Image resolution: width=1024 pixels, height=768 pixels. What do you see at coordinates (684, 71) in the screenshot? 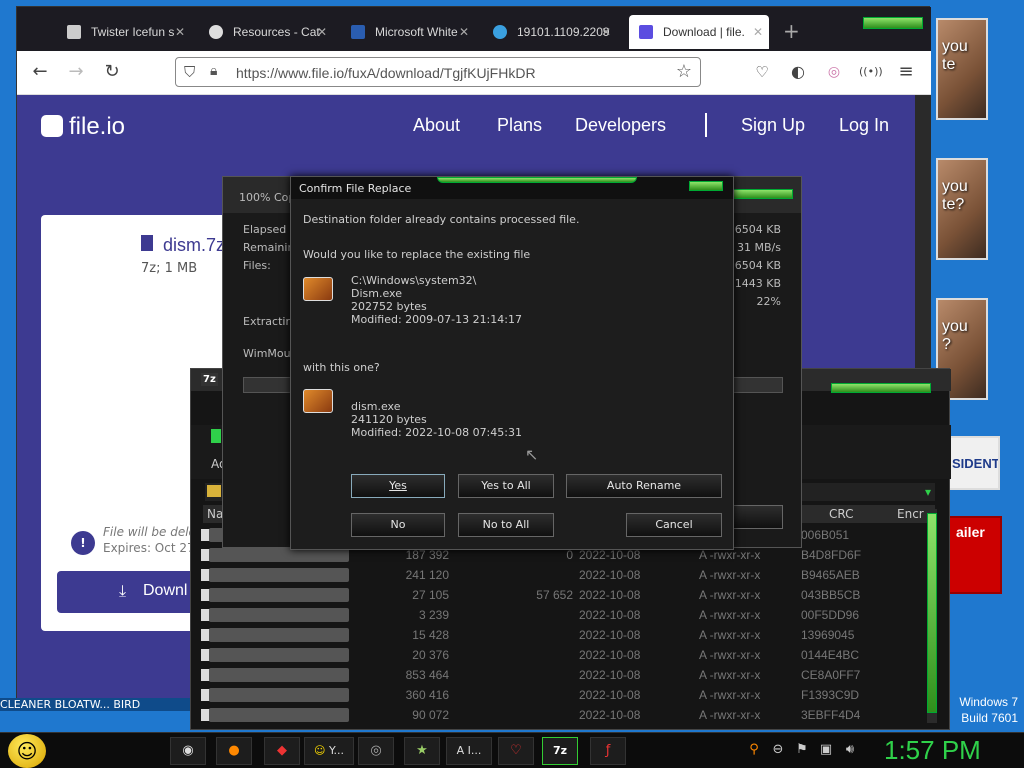
I see `bookmark-star-icon: ☆` at bounding box center [684, 71].